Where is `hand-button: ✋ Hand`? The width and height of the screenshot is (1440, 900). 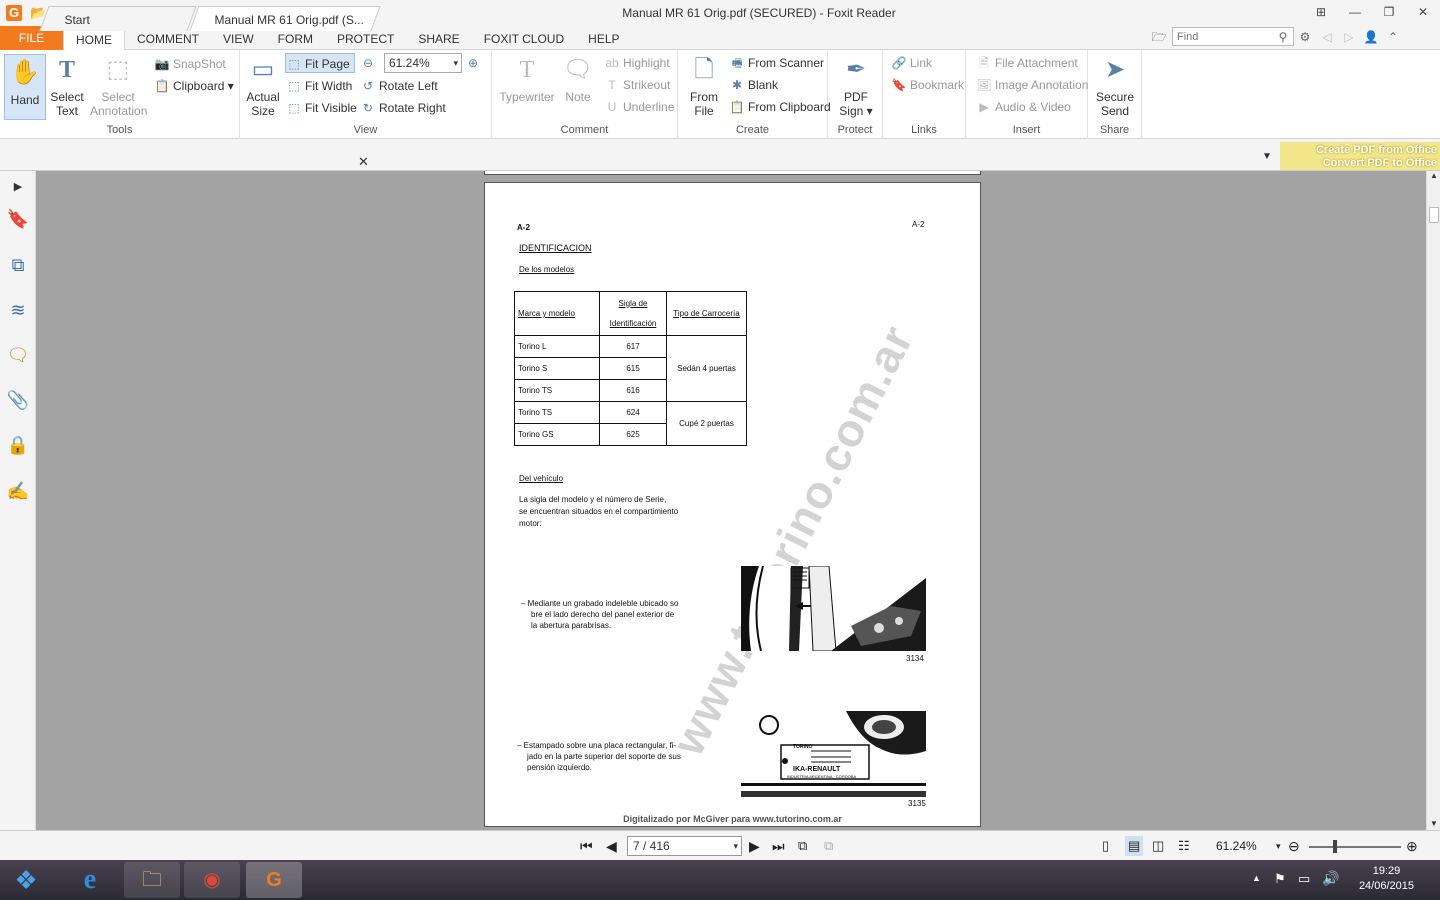 hand-button: ✋ Hand is located at coordinates (25, 87).